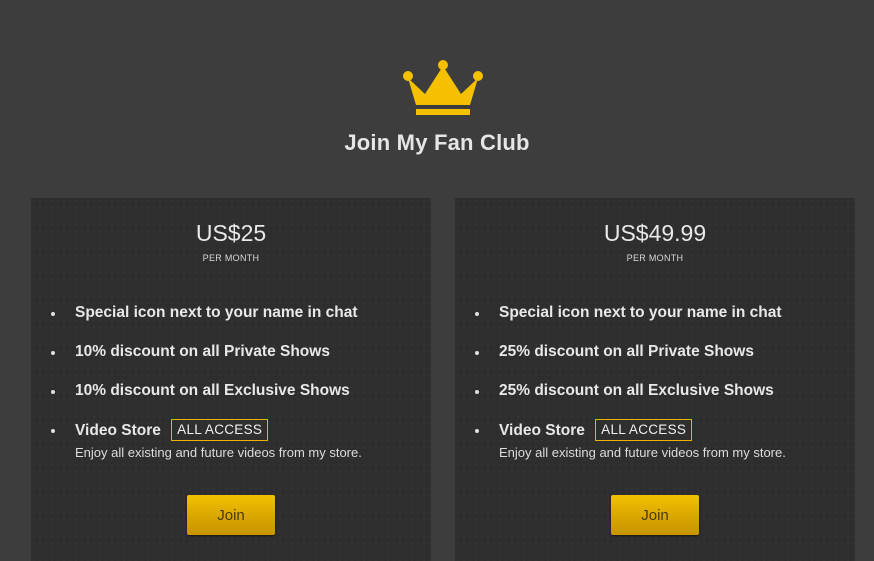  I want to click on feature-text: 25% discount on all Exclusive Shows, so click(636, 390).